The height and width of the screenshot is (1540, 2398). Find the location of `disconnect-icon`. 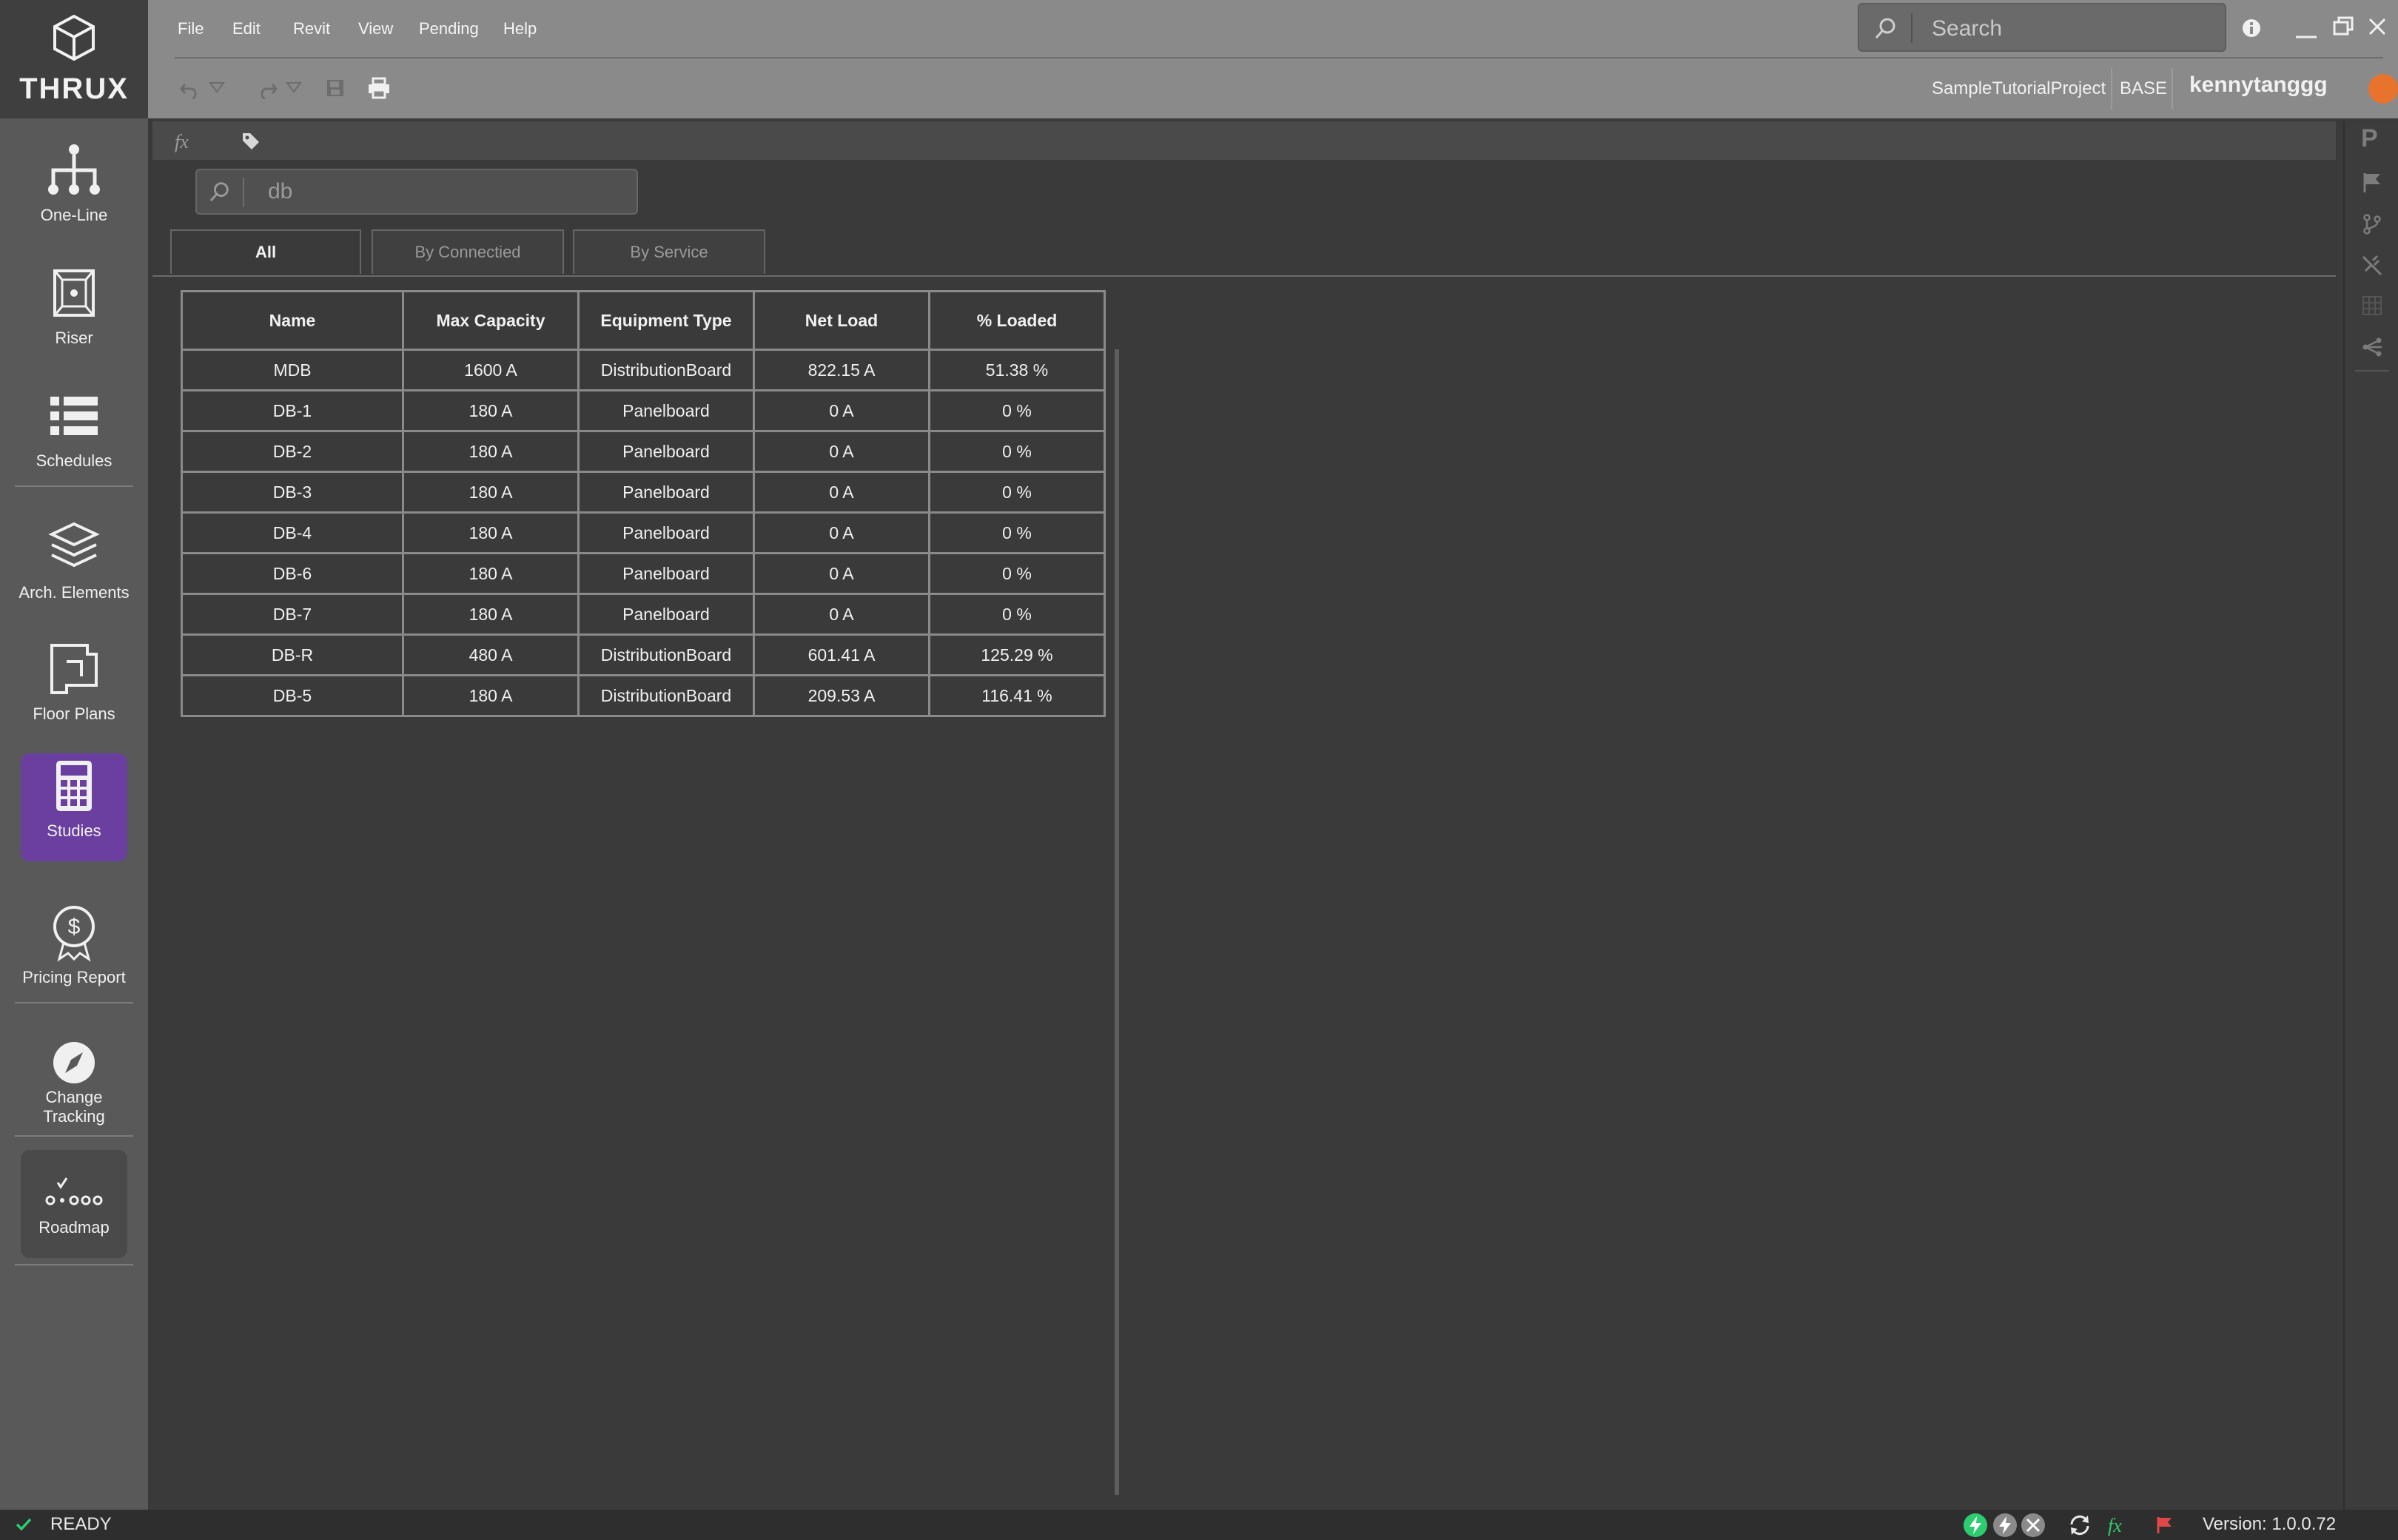

disconnect-icon is located at coordinates (2372, 266).